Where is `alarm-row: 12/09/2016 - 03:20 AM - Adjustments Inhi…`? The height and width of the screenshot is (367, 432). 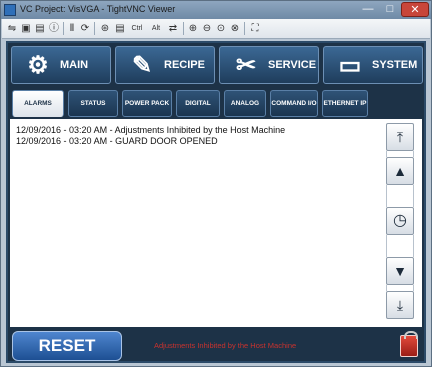 alarm-row: 12/09/2016 - 03:20 AM - Adjustments Inhi… is located at coordinates (199, 130).